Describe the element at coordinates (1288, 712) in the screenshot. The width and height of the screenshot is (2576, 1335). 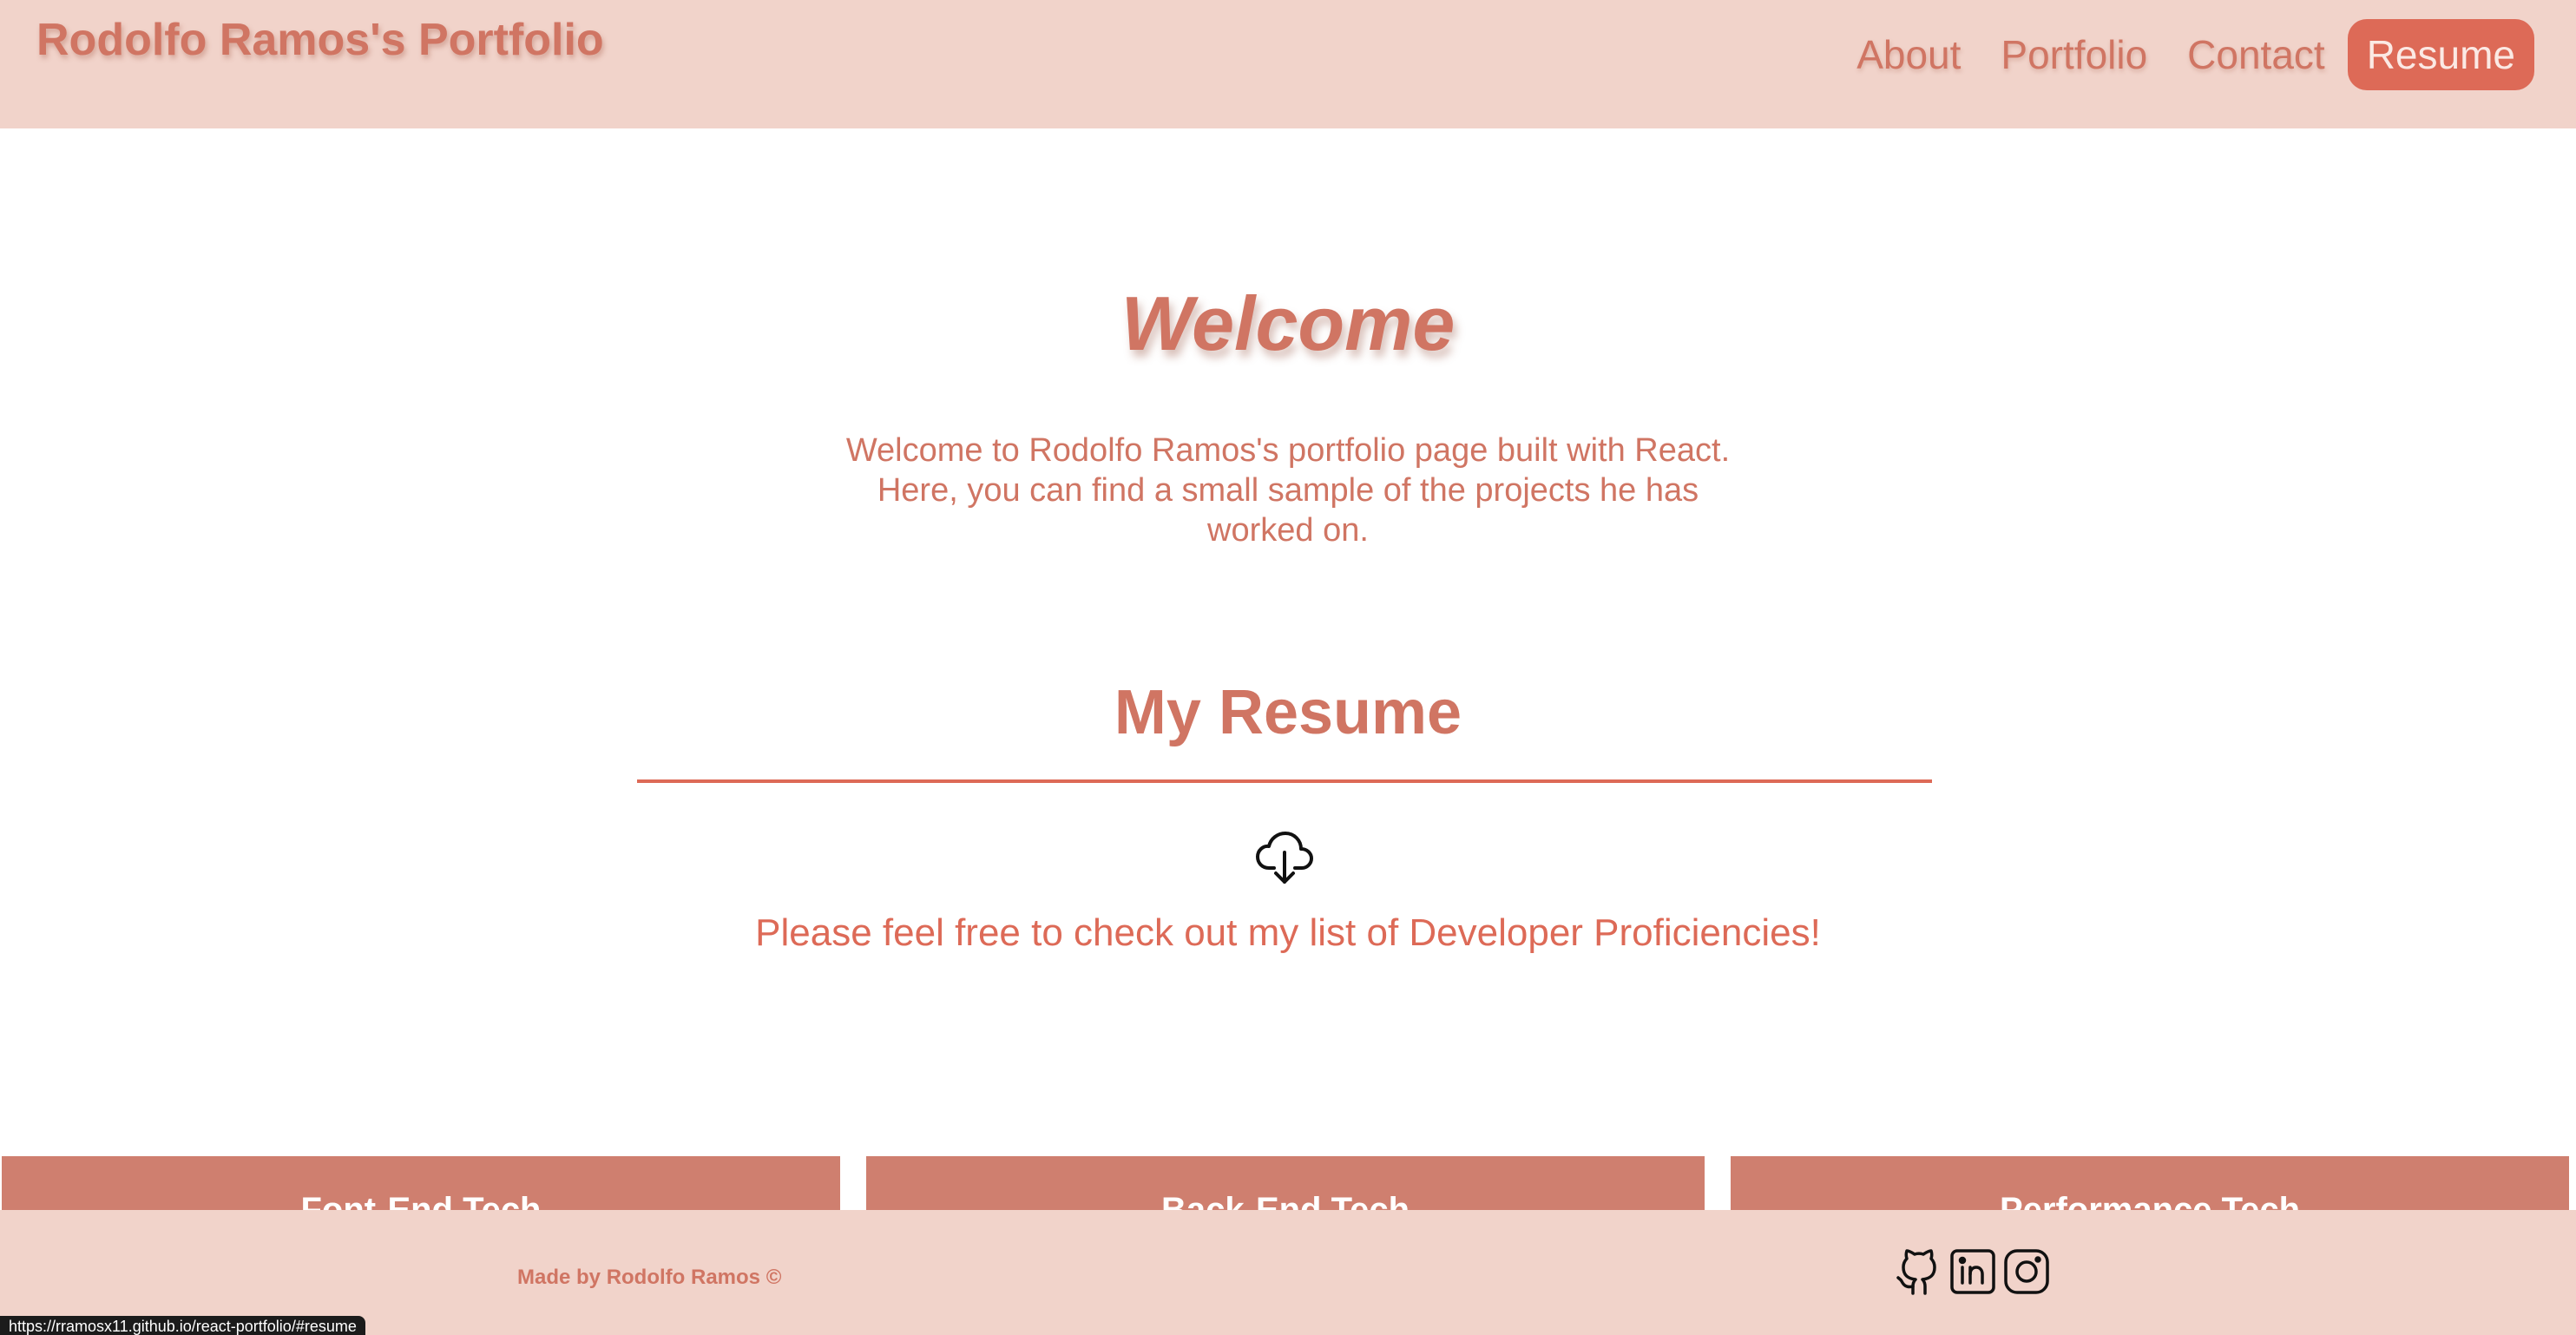
I see `resume-title: My Resume` at that location.